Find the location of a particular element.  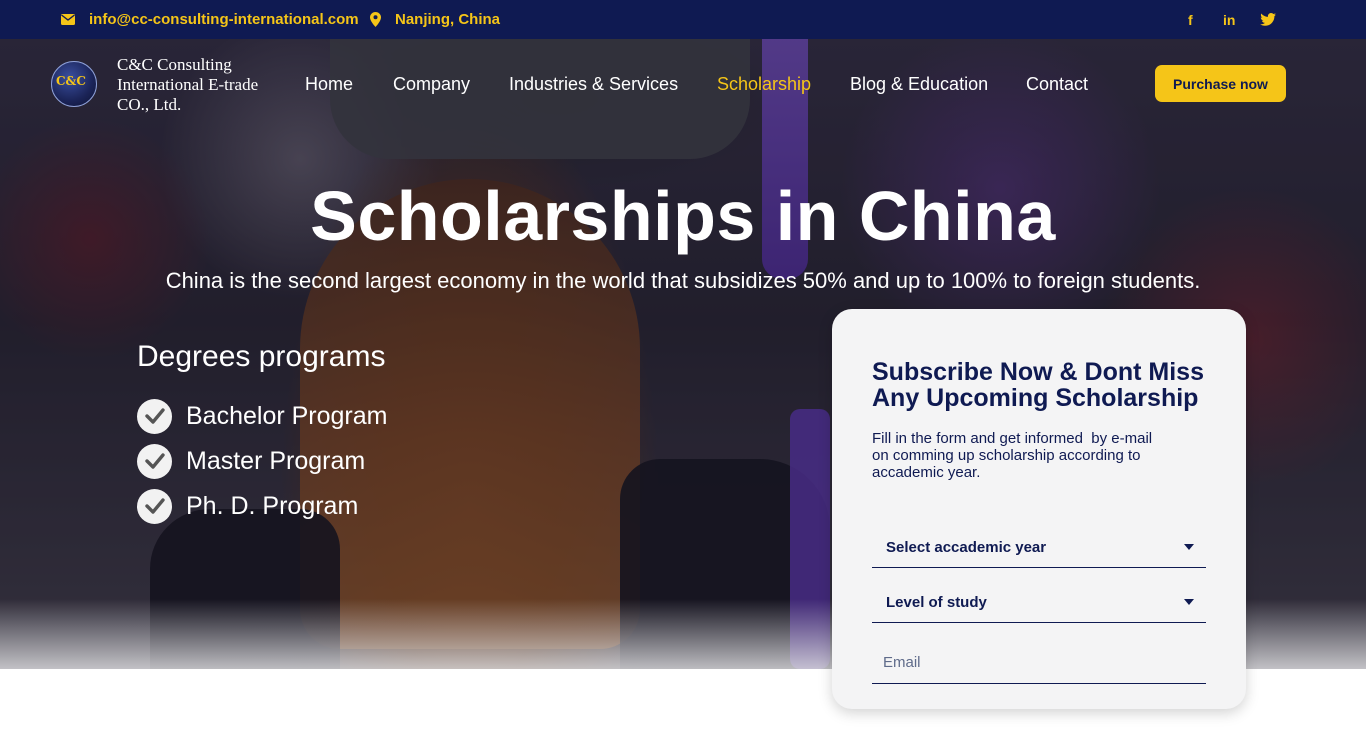

topbar-location: Nanjing, China is located at coordinates (435, 19).